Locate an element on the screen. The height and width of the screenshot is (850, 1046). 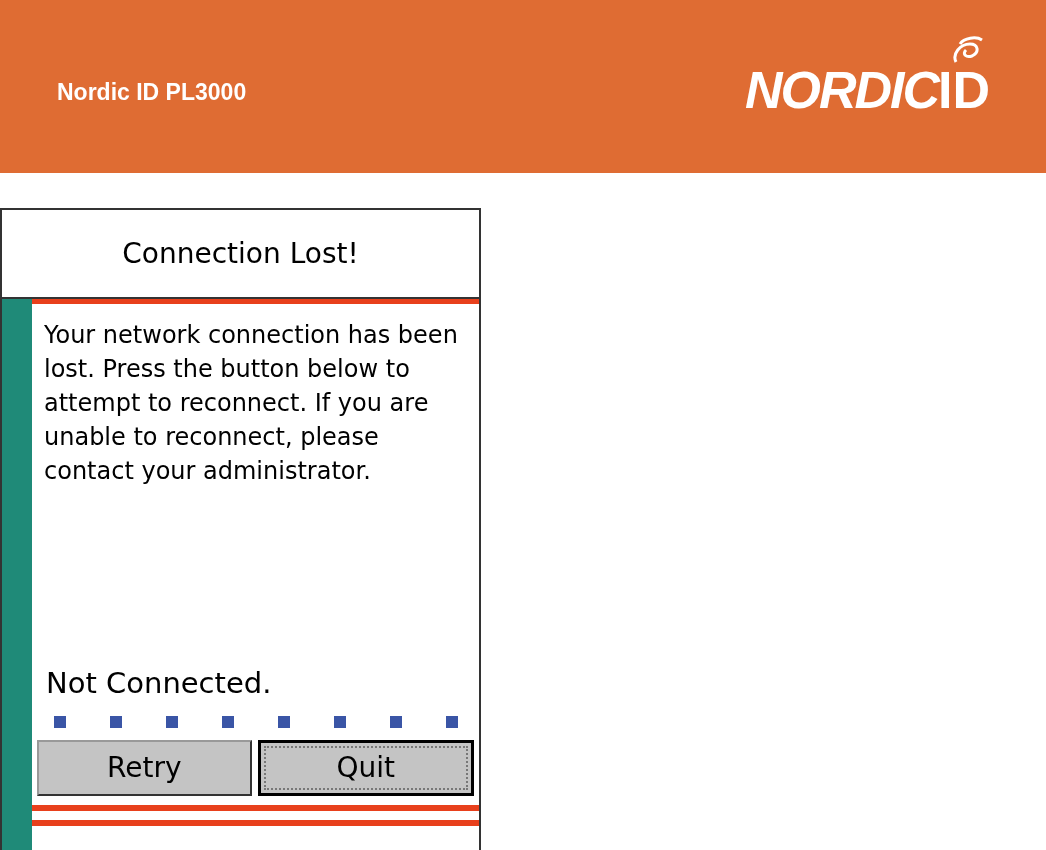
message-text: Your network connection has been lost. Press the button below to attempt to reconnect. If you are unable to reconnect, please contact your administrator. is located at coordinates (251, 403).